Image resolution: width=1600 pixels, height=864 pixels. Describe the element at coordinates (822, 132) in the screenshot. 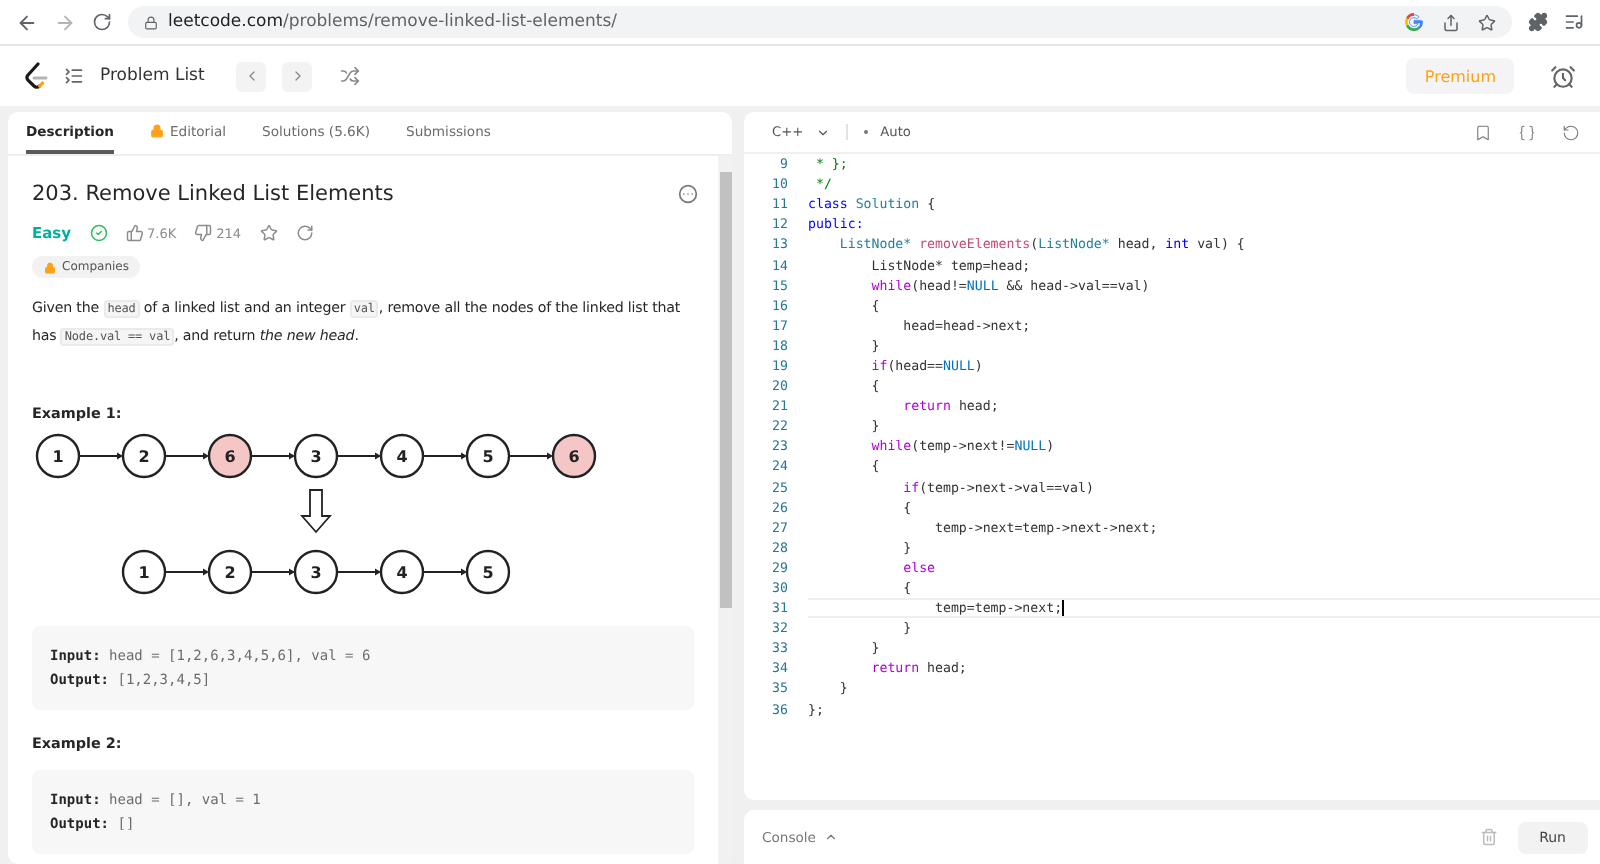

I see `chevron-down-icon` at that location.